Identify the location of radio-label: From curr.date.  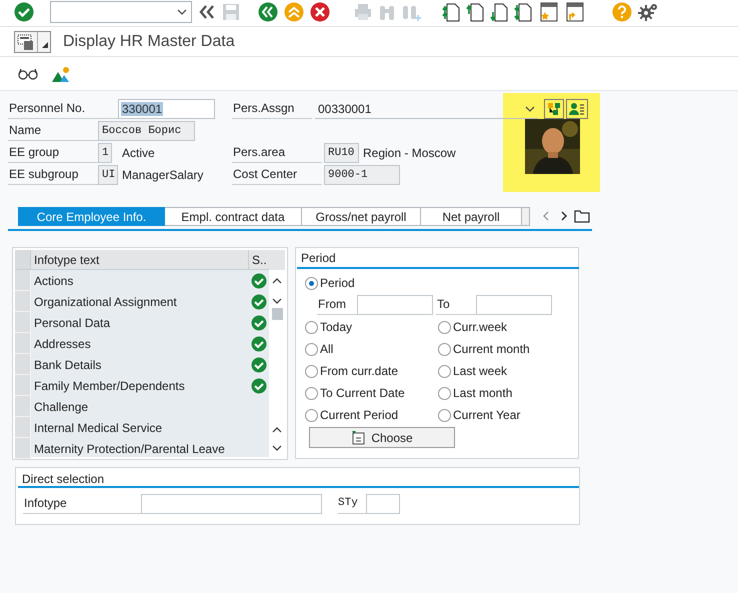
(359, 371).